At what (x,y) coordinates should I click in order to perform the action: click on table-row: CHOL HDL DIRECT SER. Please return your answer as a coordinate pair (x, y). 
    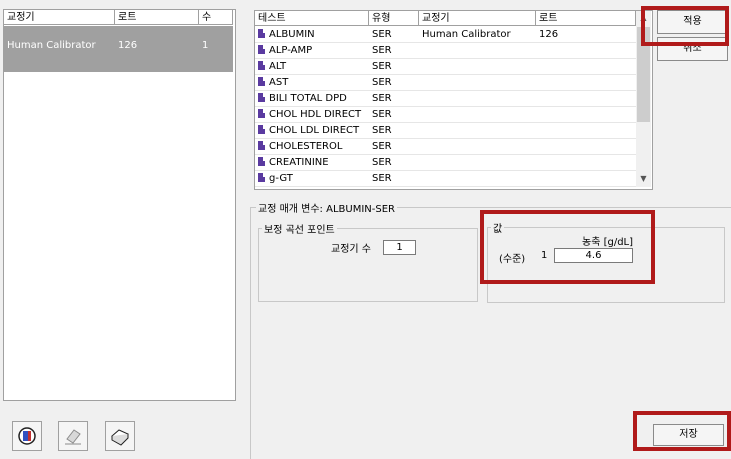
    Looking at the image, I should click on (445, 115).